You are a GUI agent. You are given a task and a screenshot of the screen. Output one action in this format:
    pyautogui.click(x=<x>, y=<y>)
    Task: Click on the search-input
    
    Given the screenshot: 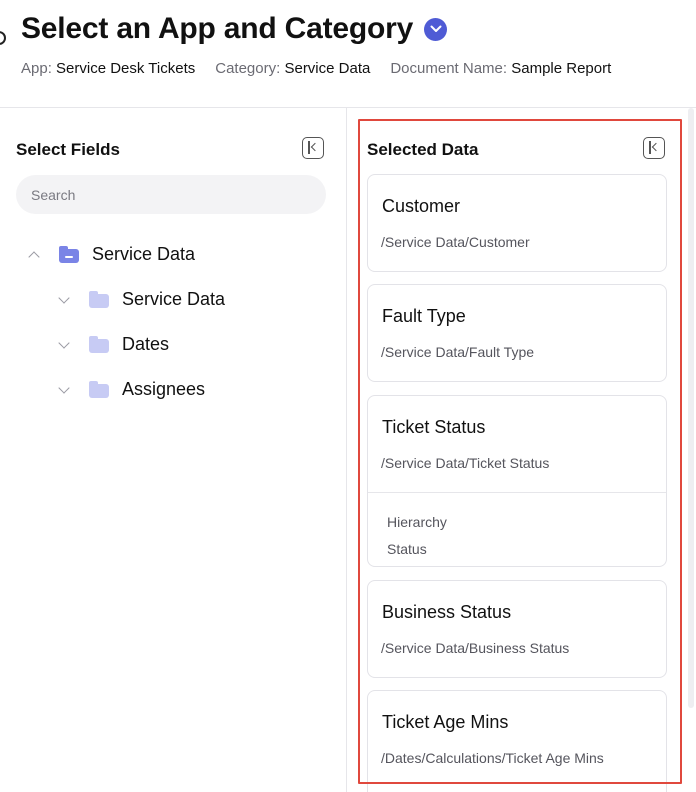 What is the action you would take?
    pyautogui.click(x=171, y=194)
    